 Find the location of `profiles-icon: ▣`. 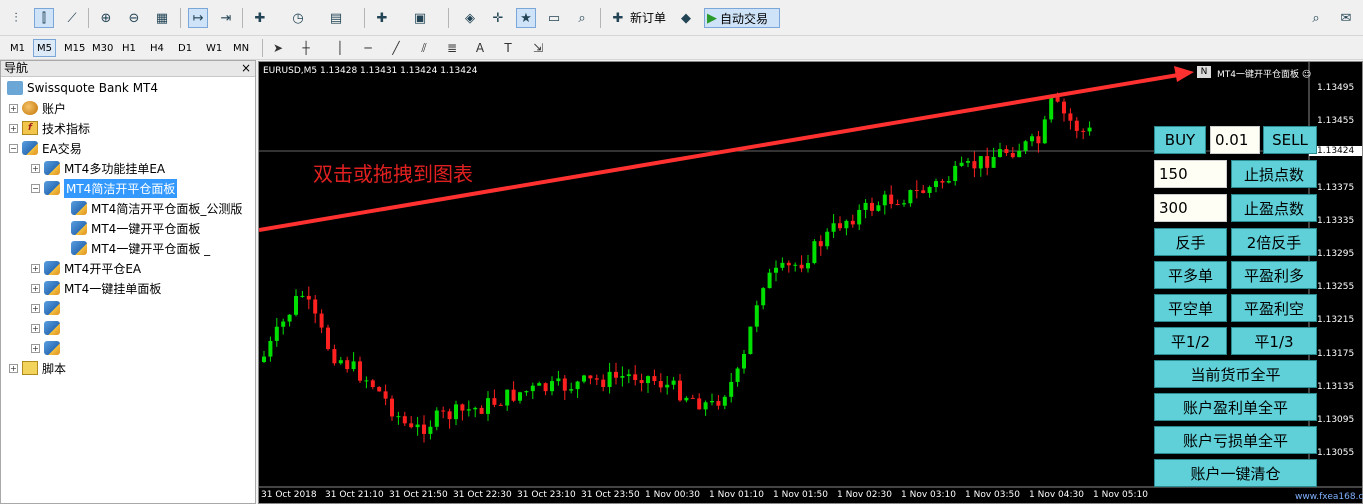

profiles-icon: ▣ is located at coordinates (420, 18).